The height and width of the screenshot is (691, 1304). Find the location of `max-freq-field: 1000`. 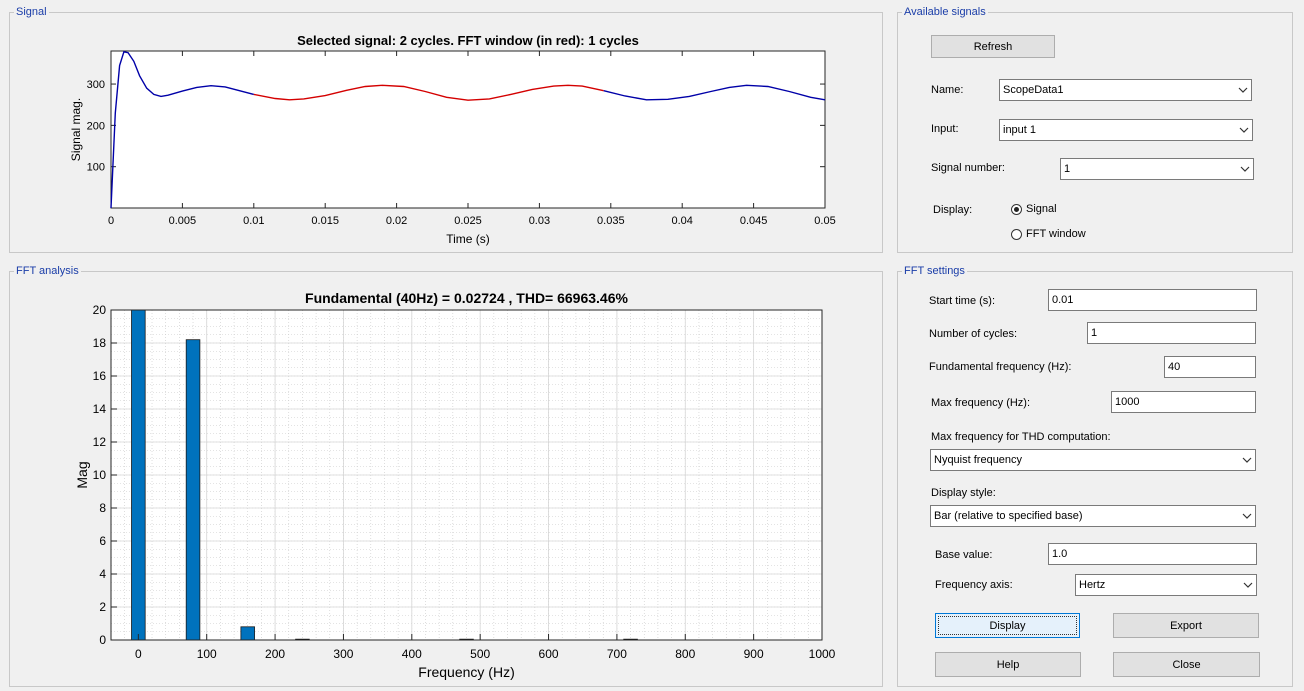

max-freq-field: 1000 is located at coordinates (1183, 402).